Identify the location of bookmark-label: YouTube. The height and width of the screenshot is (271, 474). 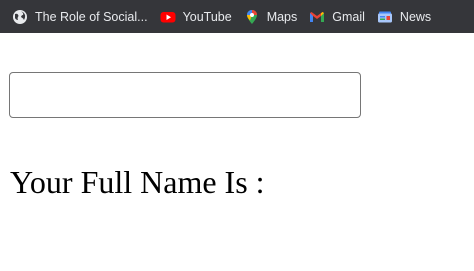
(207, 16).